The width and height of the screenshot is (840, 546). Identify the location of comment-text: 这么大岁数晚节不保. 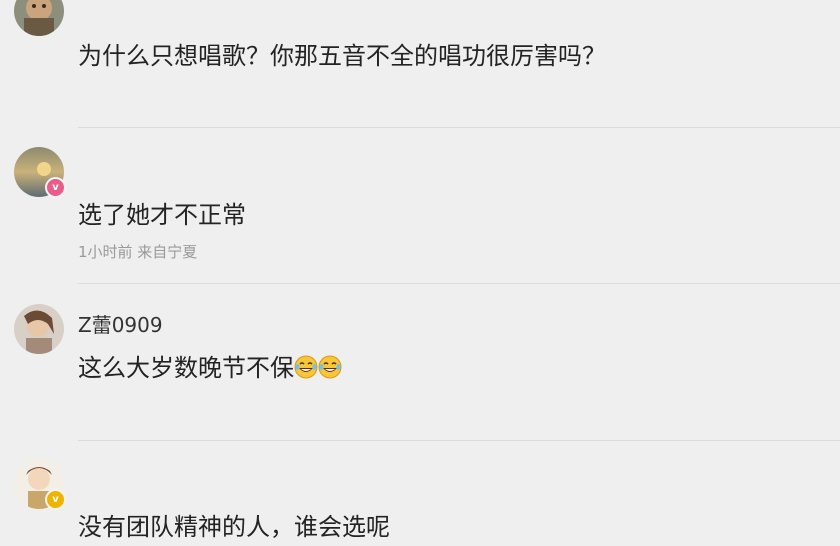
(210, 366).